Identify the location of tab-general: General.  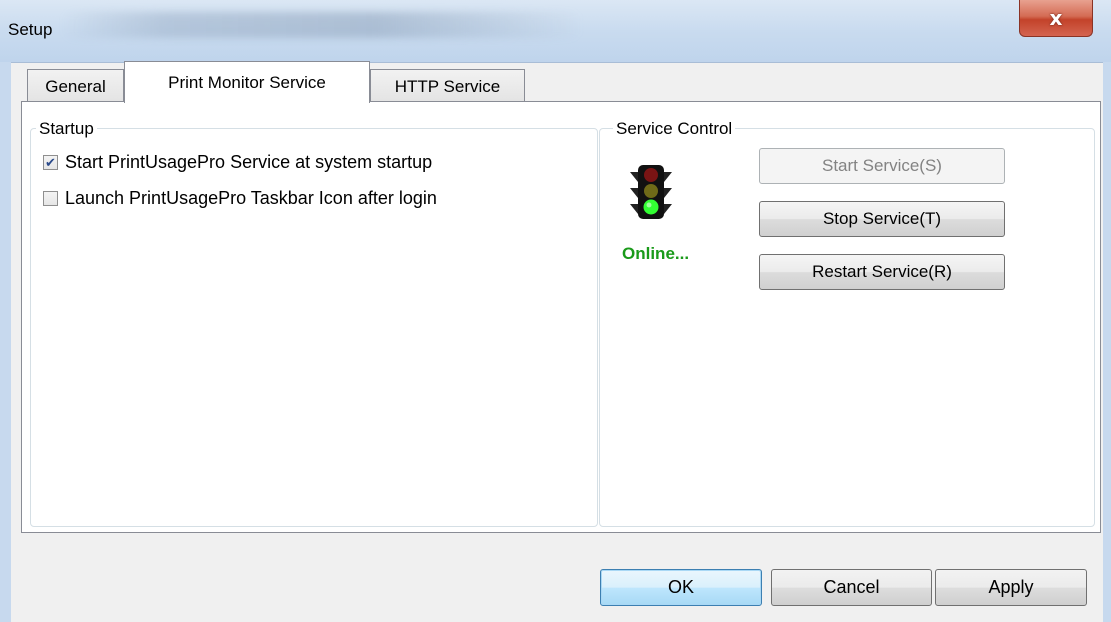
(75, 86).